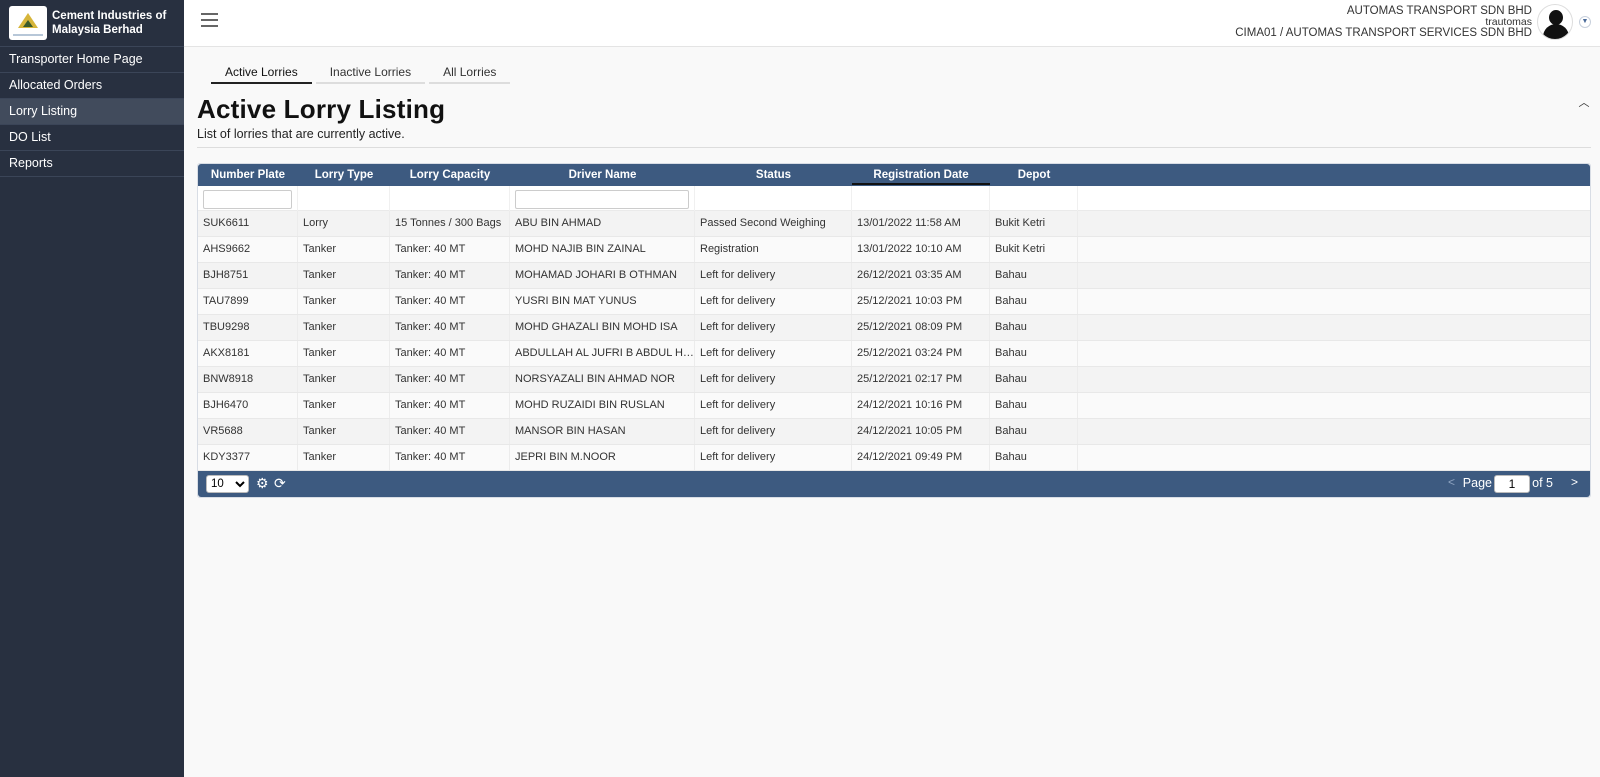 This screenshot has height=777, width=1600. What do you see at coordinates (450, 198) in the screenshot?
I see `filter-cell-lorry-capacity` at bounding box center [450, 198].